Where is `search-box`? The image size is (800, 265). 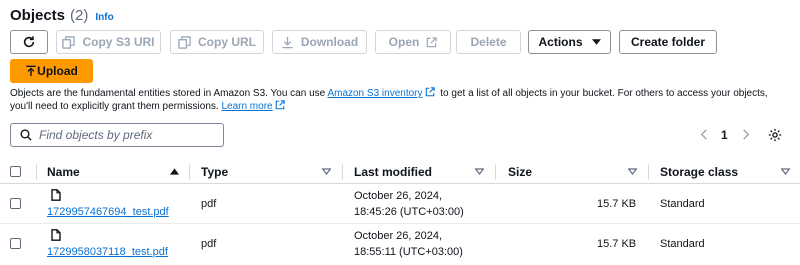
search-box is located at coordinates (117, 135).